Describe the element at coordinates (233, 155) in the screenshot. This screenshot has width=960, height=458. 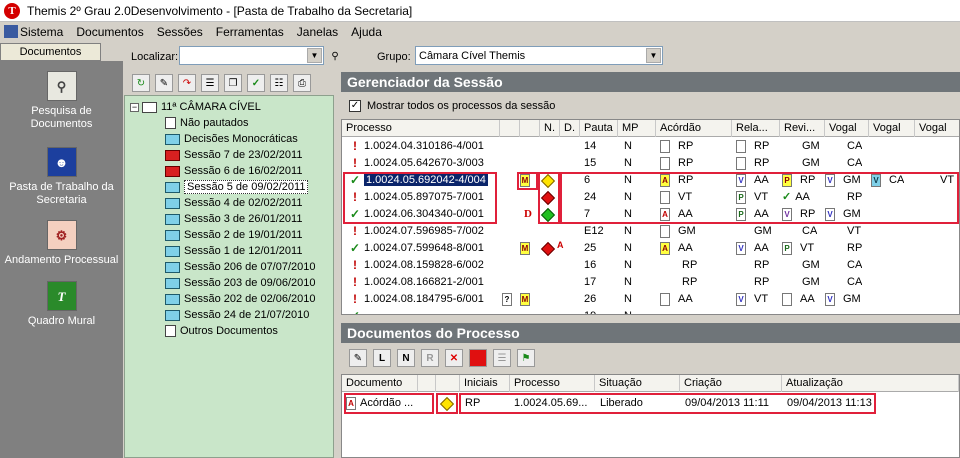
I see `tree-node-sessao-7: Sessão 7 de 23/02/2011` at that location.